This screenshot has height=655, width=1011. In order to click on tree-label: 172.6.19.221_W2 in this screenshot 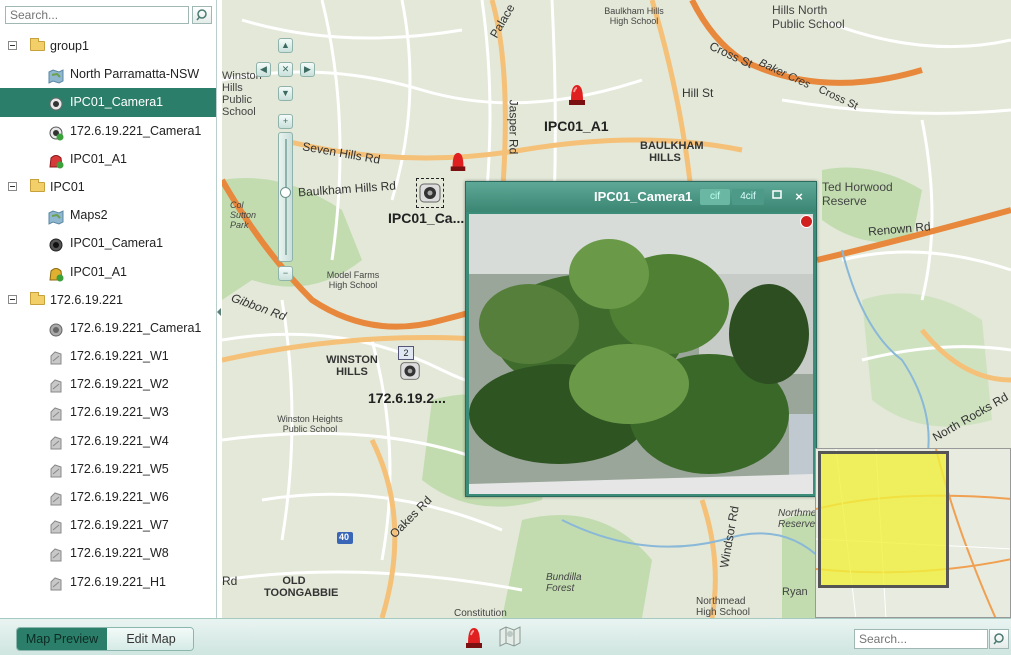, I will do `click(119, 384)`.